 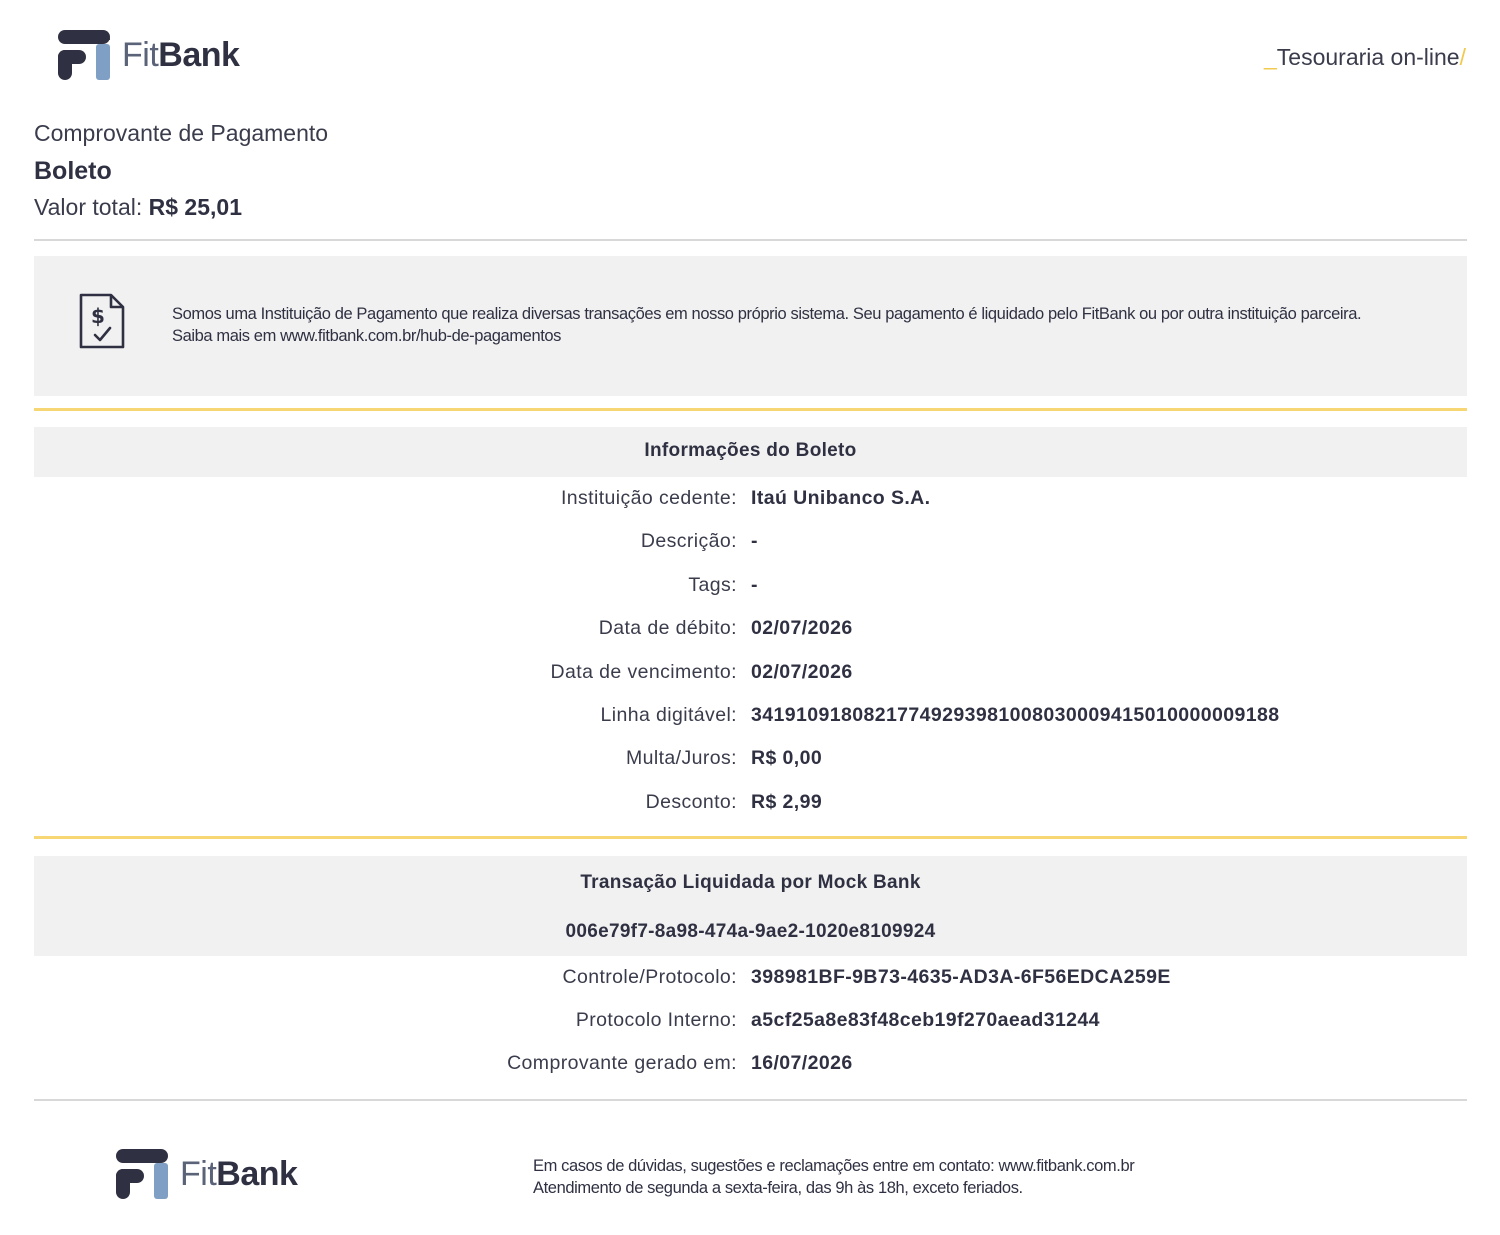 What do you see at coordinates (73, 171) in the screenshot?
I see `document-type: Boleto` at bounding box center [73, 171].